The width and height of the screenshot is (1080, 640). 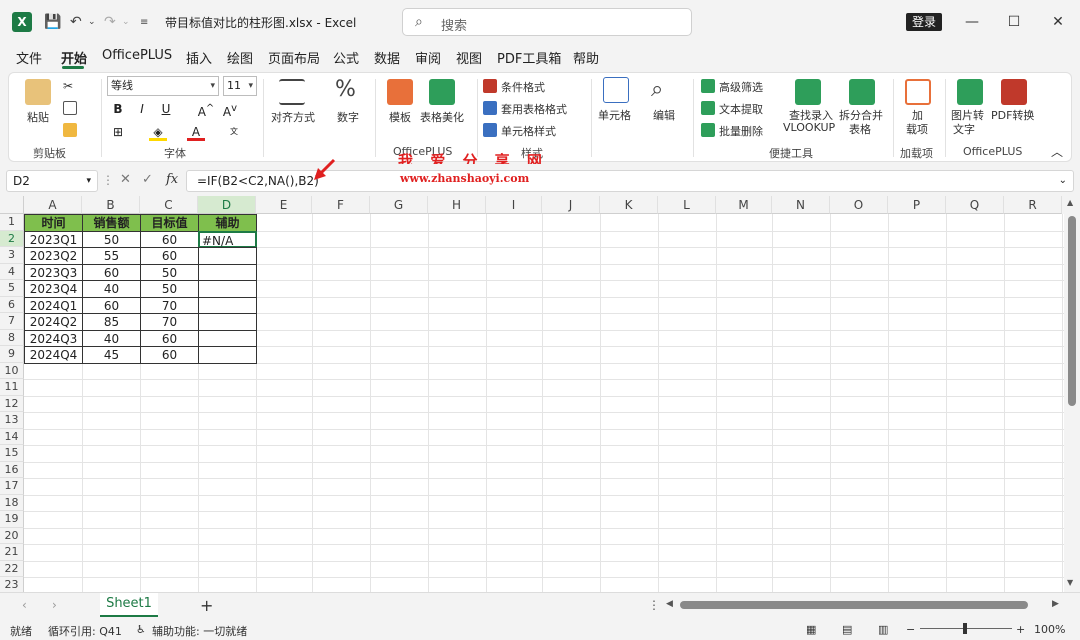 I want to click on tab-options-icon: ⋮, so click(x=654, y=605).